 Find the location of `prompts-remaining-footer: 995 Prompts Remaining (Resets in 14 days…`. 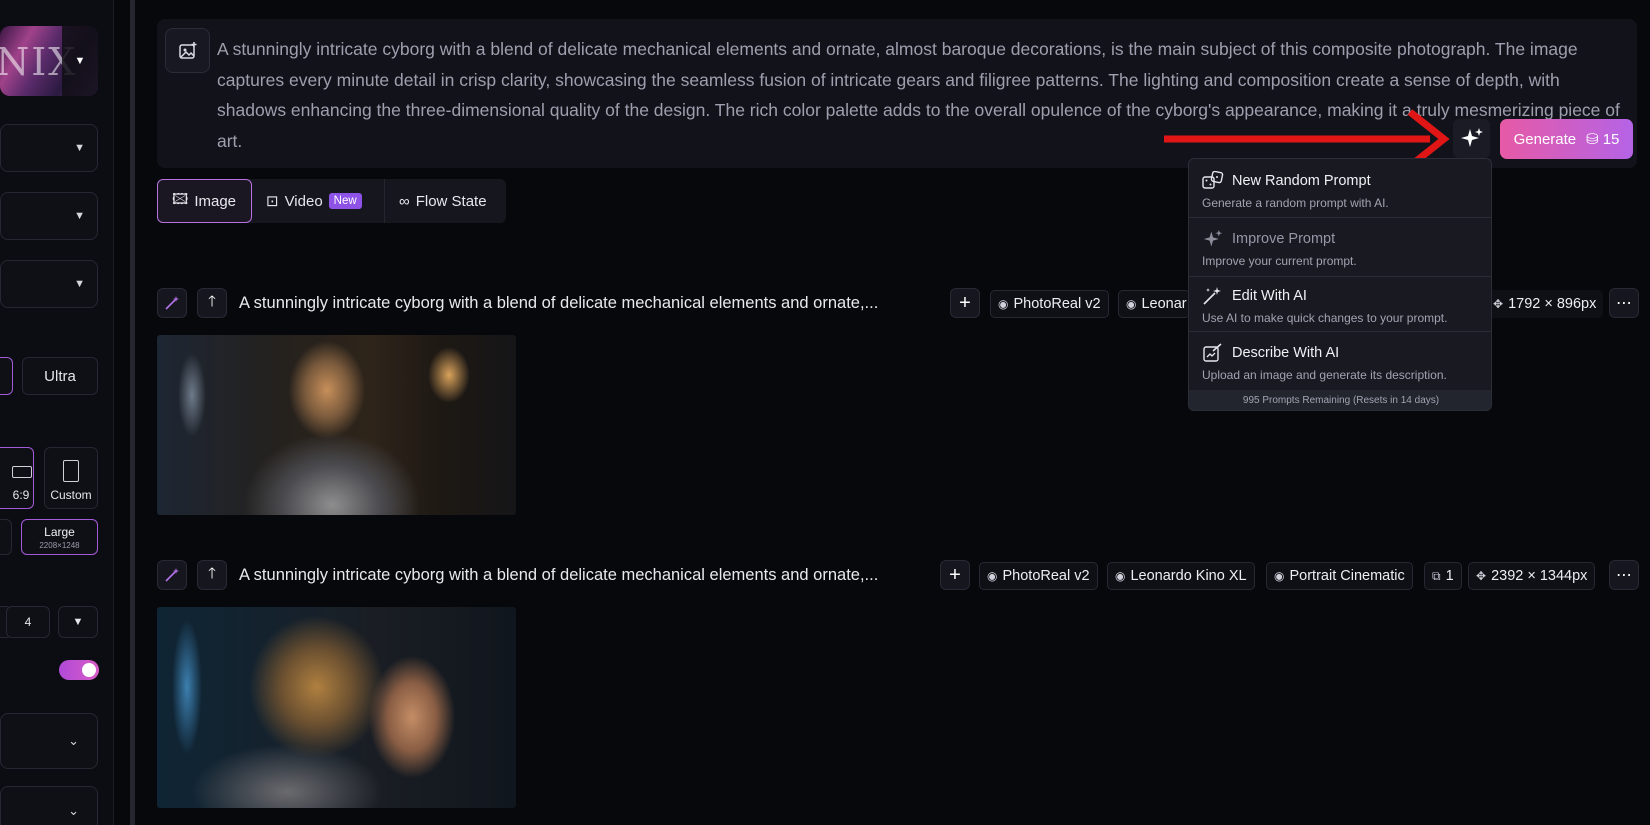

prompts-remaining-footer: 995 Prompts Remaining (Resets in 14 days… is located at coordinates (1340, 400).